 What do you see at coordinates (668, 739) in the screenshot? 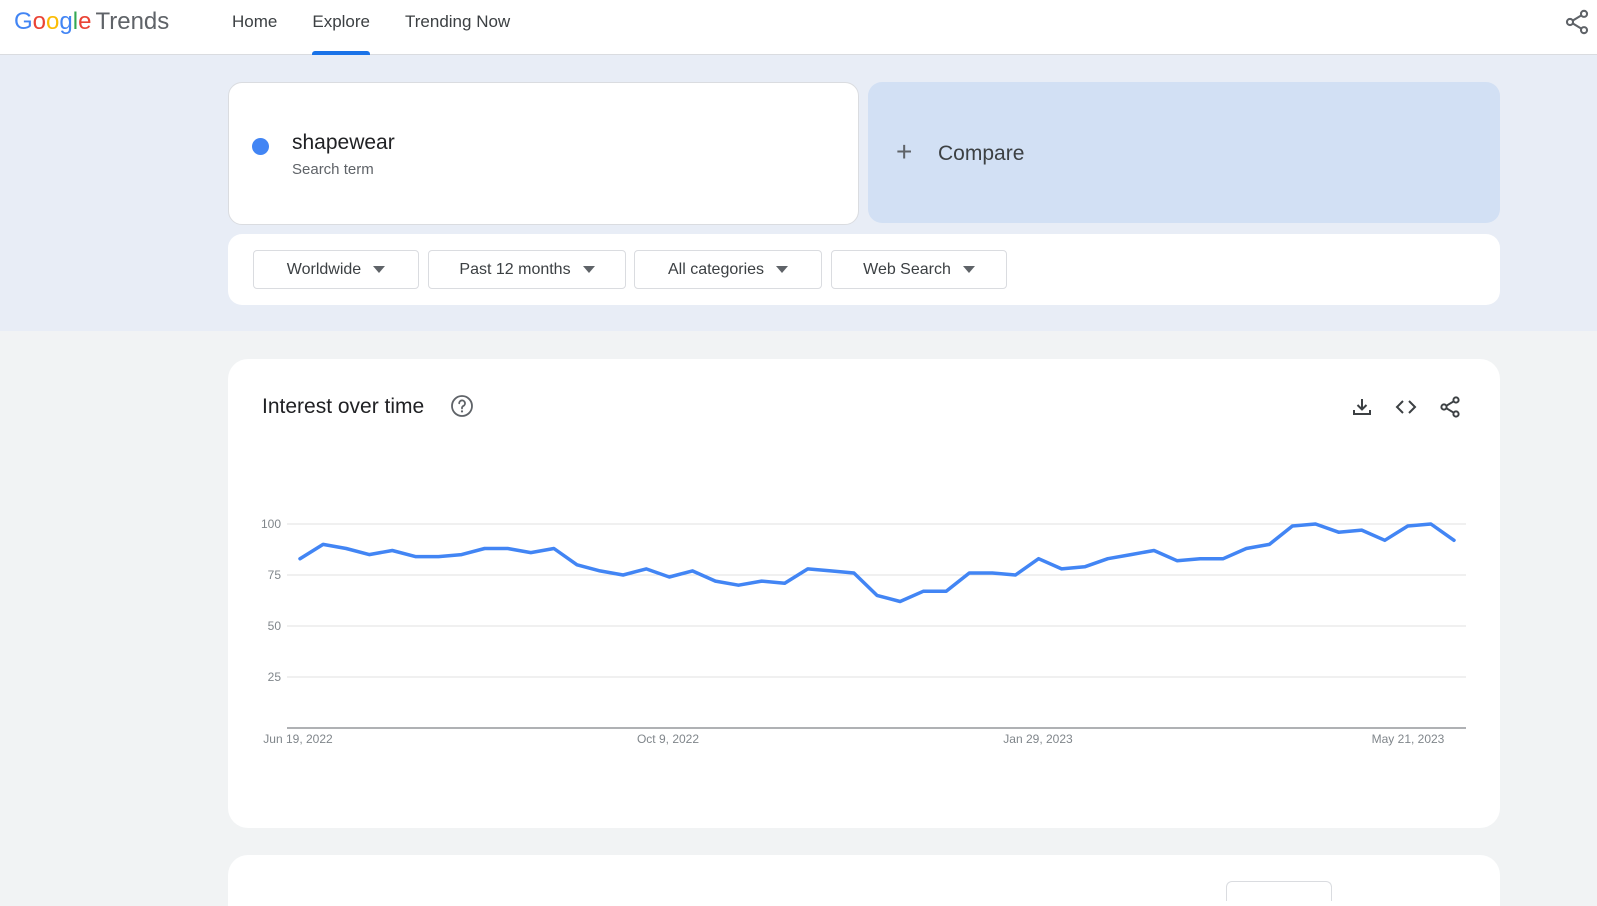
I see `x-tick-label: Oct 9, 2022` at bounding box center [668, 739].